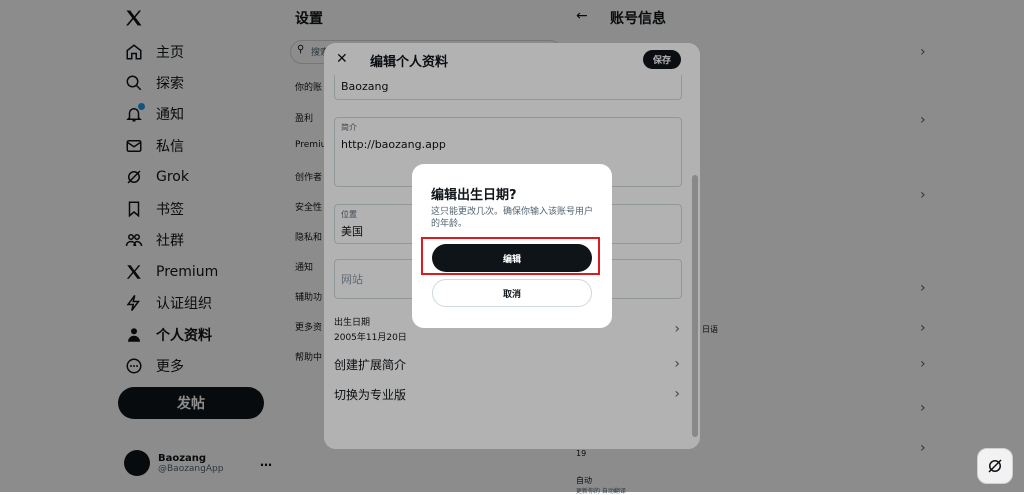  Describe the element at coordinates (995, 466) in the screenshot. I see `grok-floating-button` at that location.